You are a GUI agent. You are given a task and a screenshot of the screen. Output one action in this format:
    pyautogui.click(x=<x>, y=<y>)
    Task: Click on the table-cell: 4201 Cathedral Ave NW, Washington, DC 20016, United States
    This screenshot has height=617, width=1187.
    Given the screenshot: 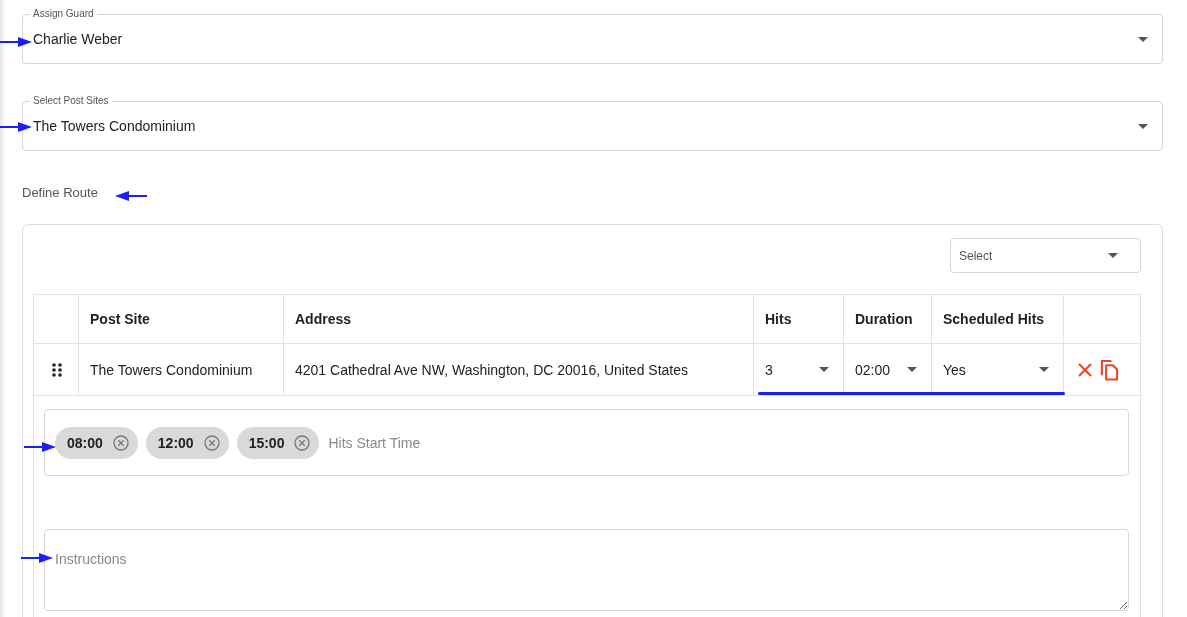 What is the action you would take?
    pyautogui.click(x=491, y=369)
    